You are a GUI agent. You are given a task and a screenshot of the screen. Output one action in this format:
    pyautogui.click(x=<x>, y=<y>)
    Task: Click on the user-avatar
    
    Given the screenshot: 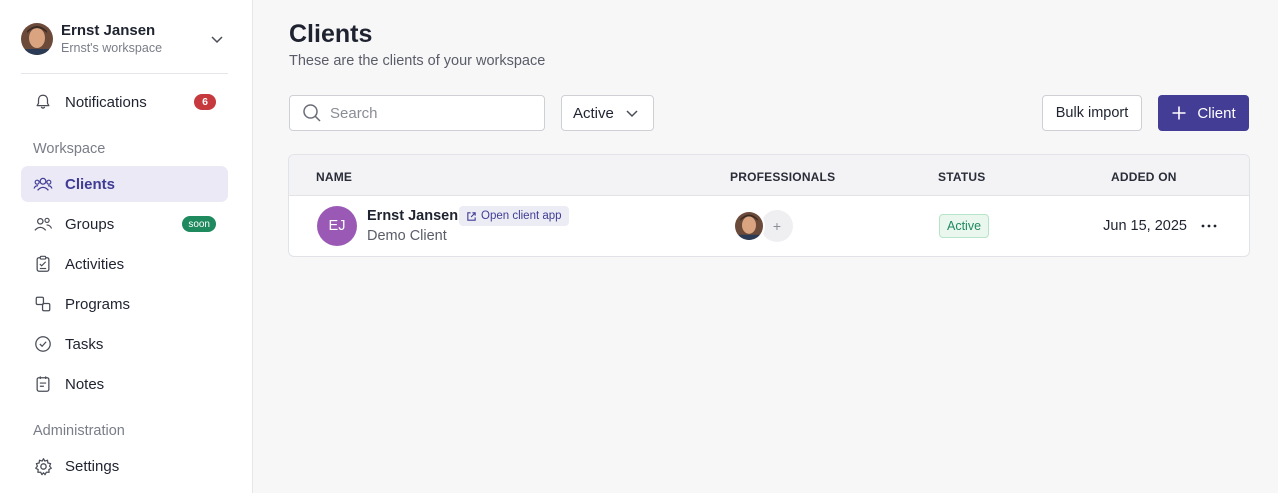 What is the action you would take?
    pyautogui.click(x=37, y=39)
    